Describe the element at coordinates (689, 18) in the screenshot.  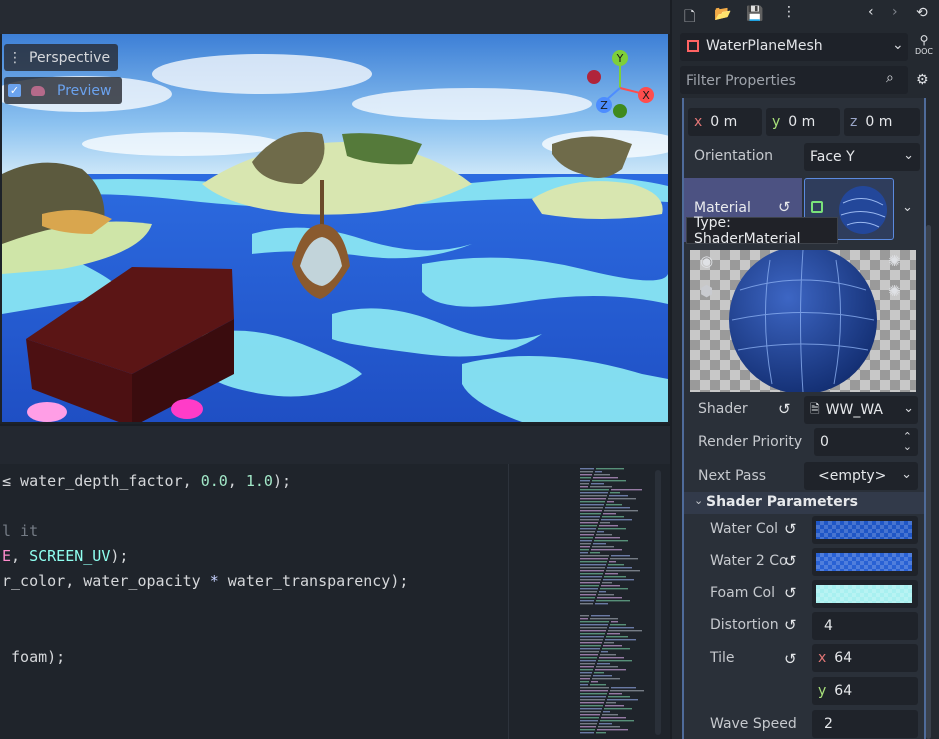
I see `new-resource-icon: 🗋` at that location.